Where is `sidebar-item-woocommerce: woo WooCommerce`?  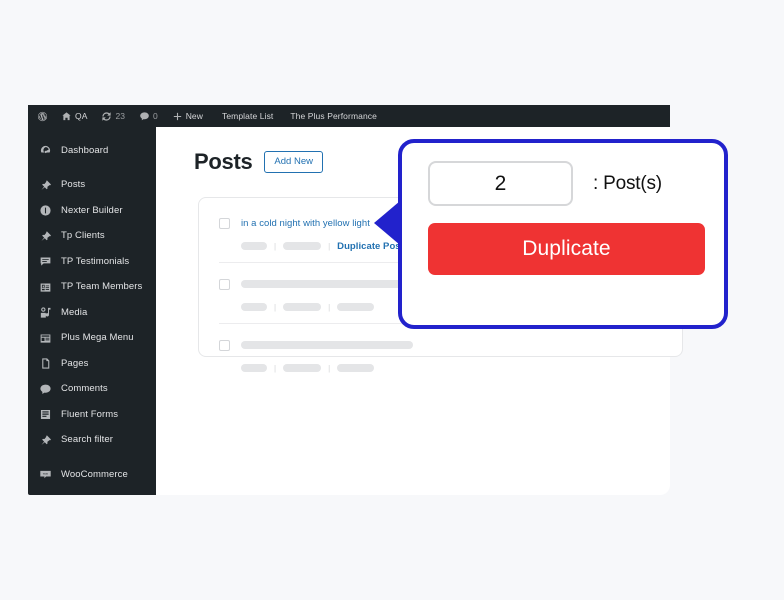 sidebar-item-woocommerce: woo WooCommerce is located at coordinates (92, 475).